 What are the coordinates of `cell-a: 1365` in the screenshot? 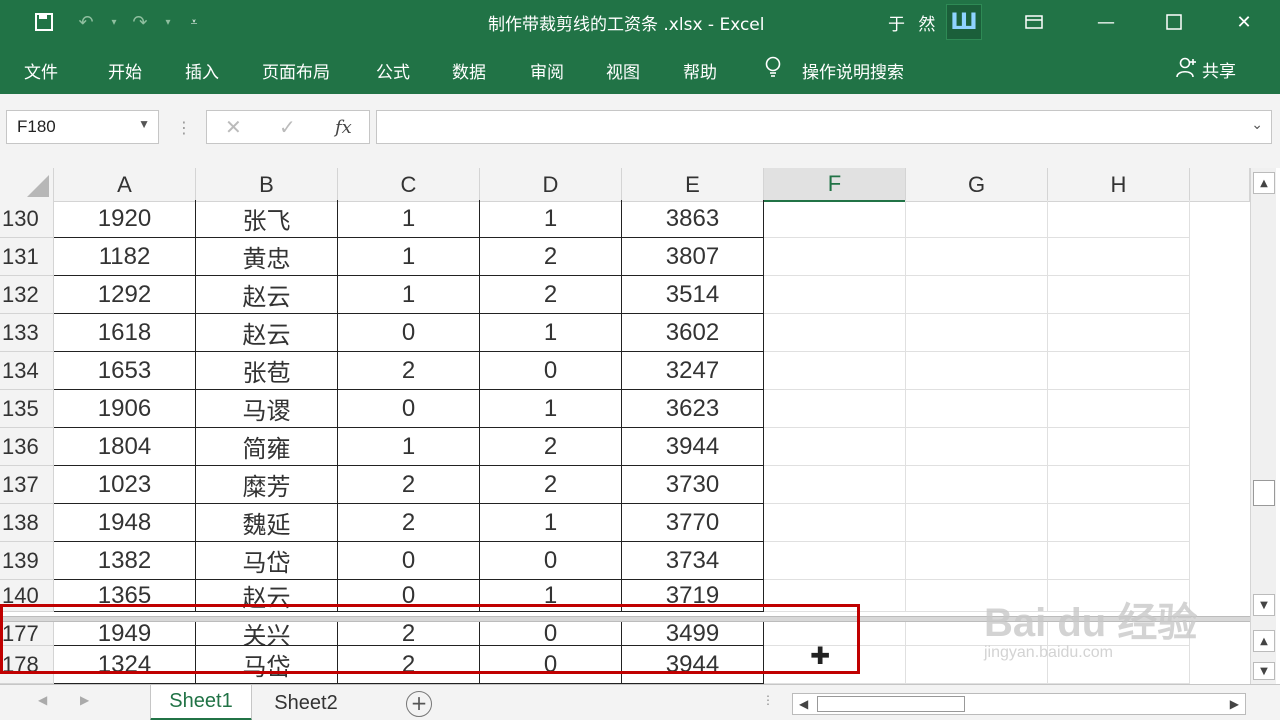 It's located at (125, 596).